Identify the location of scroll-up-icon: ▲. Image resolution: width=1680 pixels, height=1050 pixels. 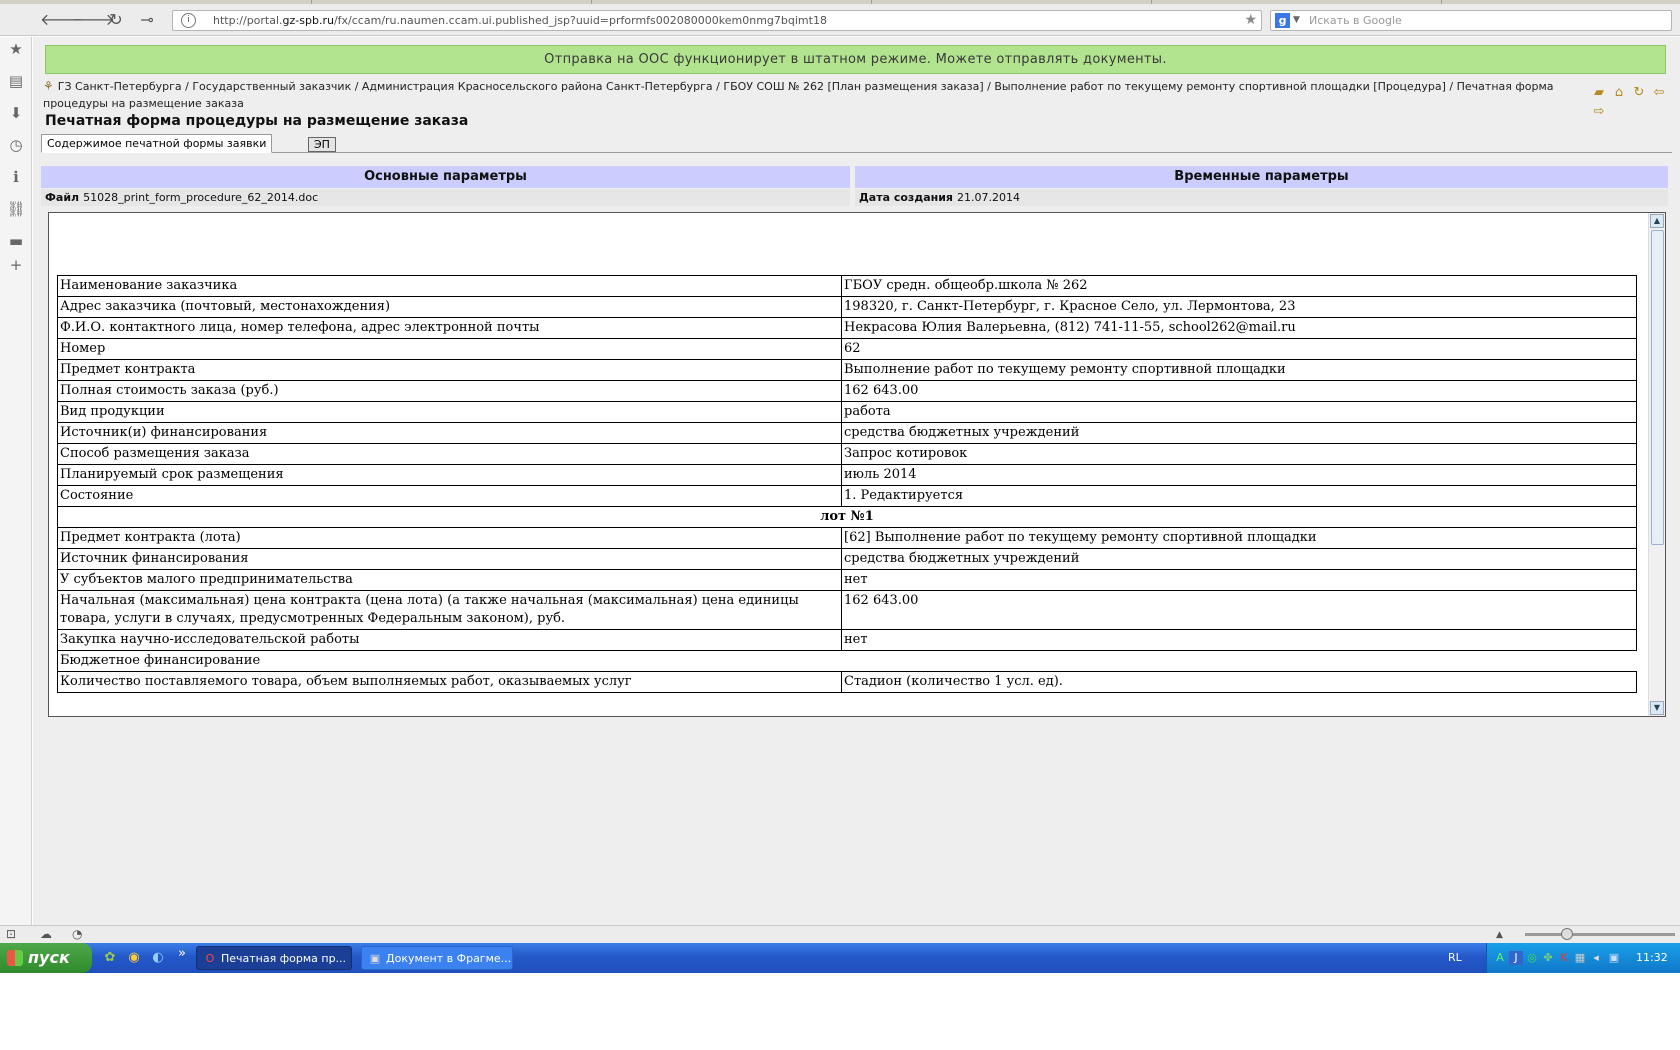
(1657, 221).